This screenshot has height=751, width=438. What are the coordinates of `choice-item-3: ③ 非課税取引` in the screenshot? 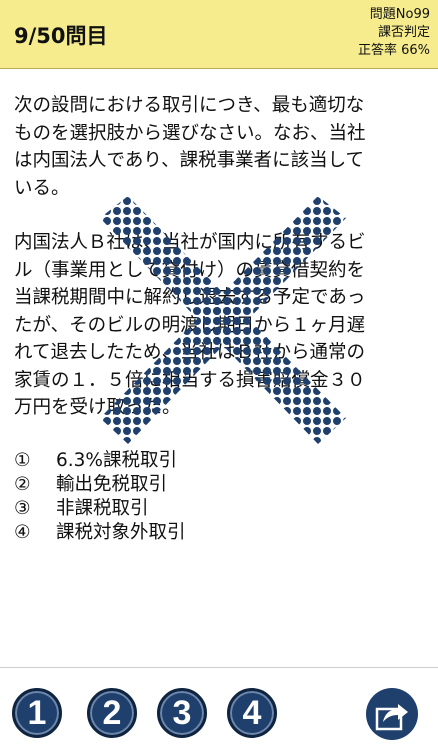 It's located at (220, 509).